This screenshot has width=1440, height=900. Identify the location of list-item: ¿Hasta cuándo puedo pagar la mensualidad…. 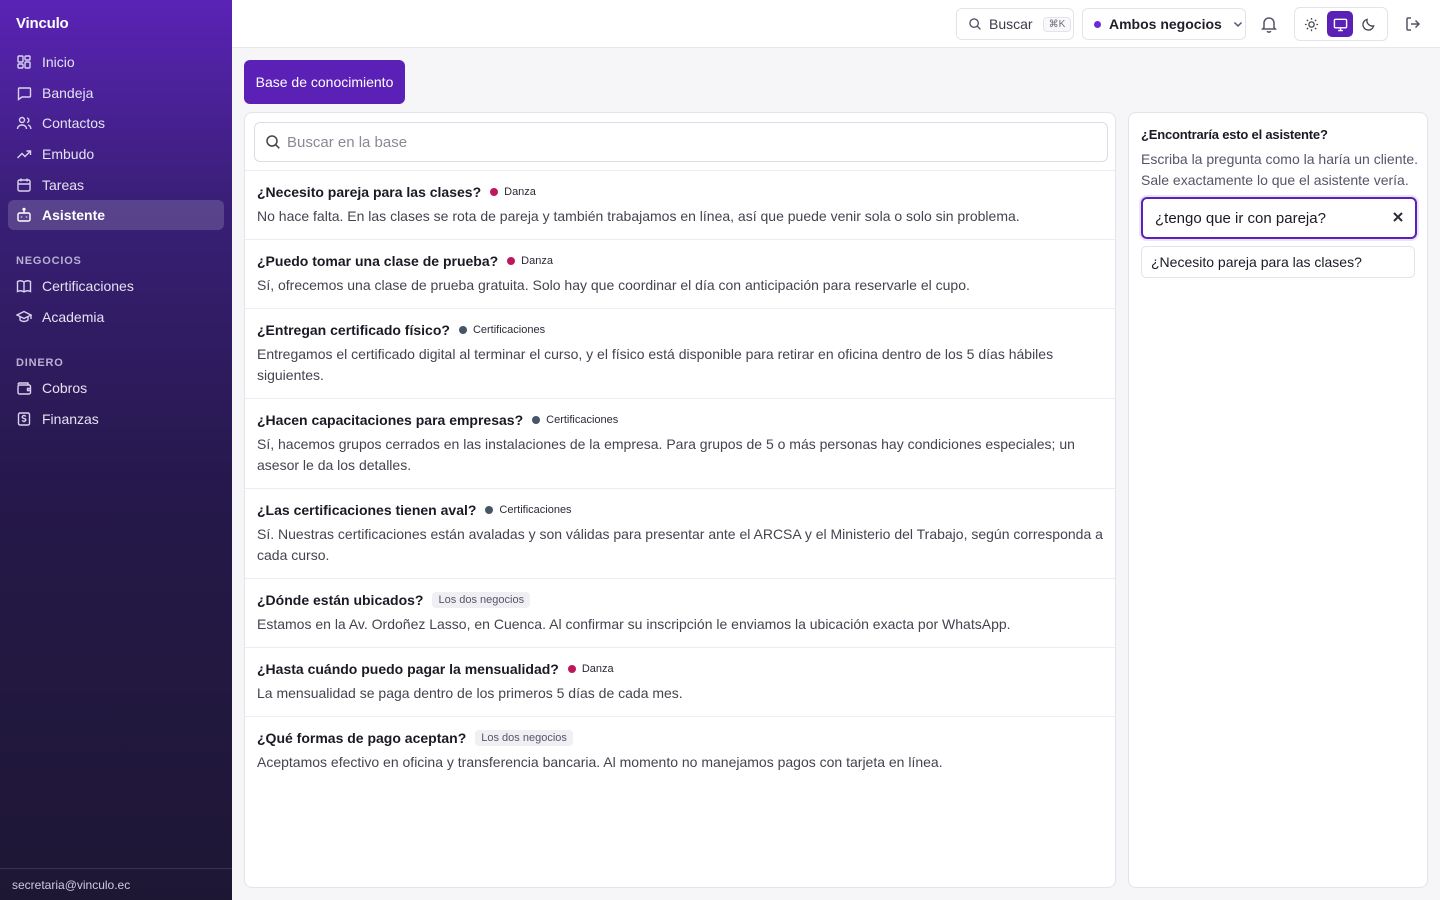
(680, 682).